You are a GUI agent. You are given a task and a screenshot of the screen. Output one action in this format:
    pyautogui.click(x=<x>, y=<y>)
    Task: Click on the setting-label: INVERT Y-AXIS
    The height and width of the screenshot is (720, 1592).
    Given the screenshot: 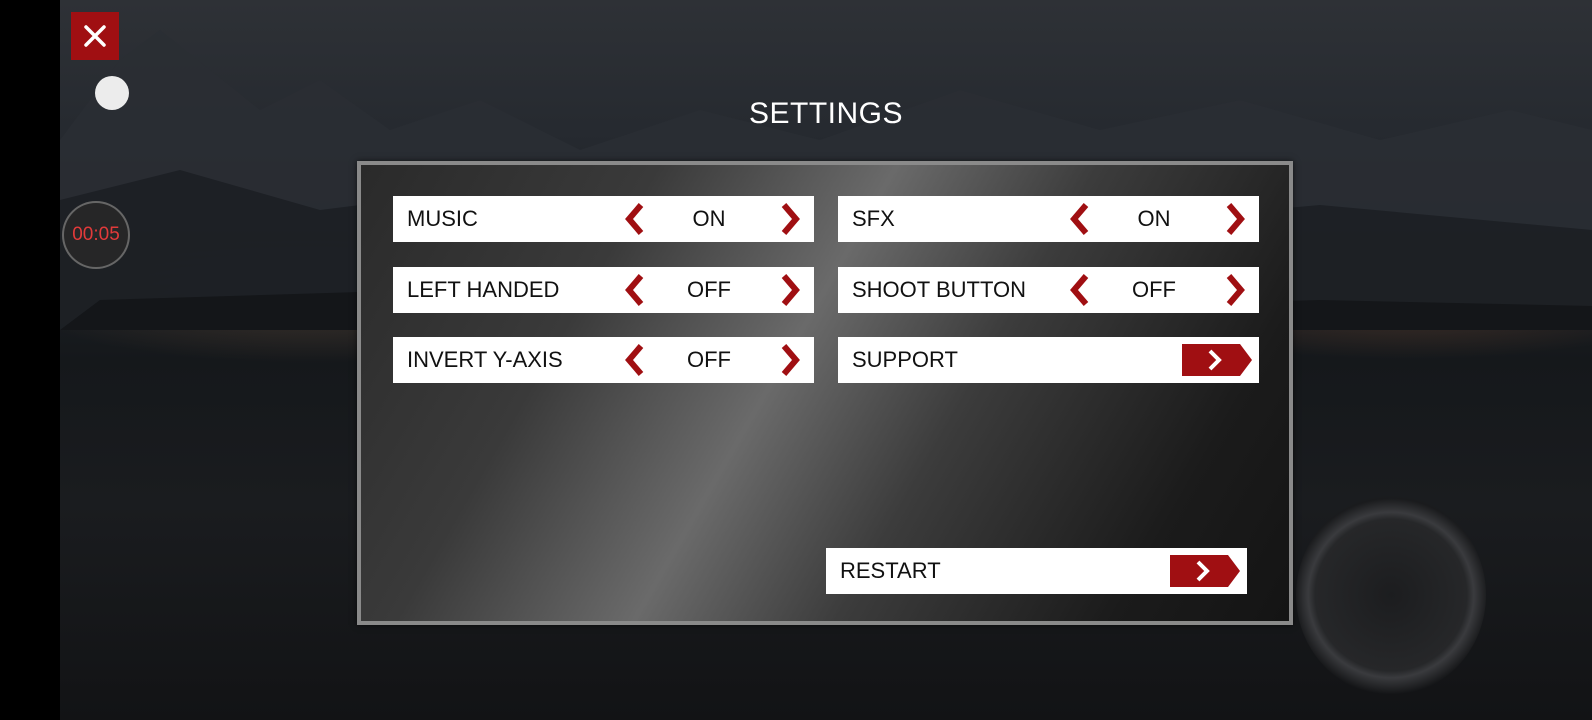 What is the action you would take?
    pyautogui.click(x=485, y=359)
    